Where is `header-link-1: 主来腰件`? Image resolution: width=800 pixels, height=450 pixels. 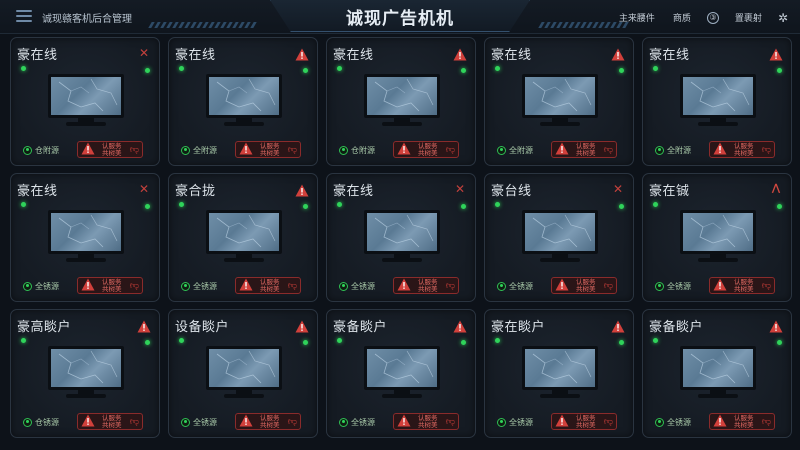
header-link-1: 主来腰件 is located at coordinates (637, 17).